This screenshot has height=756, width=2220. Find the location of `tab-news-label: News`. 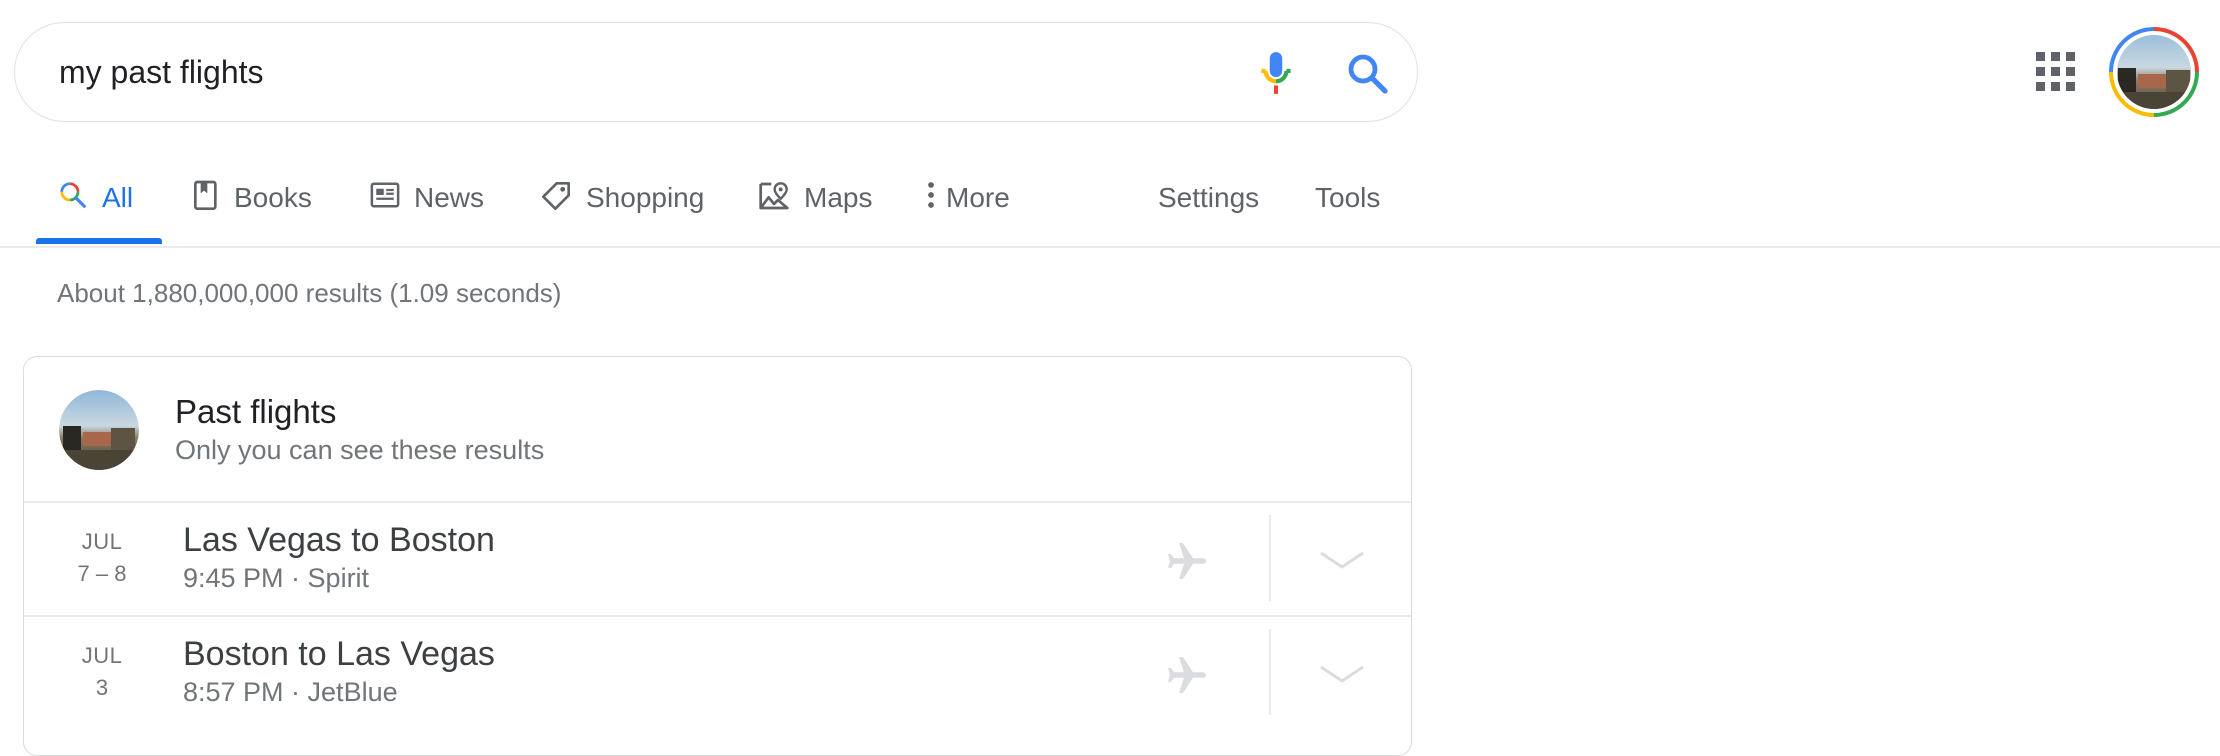

tab-news-label: News is located at coordinates (449, 197).